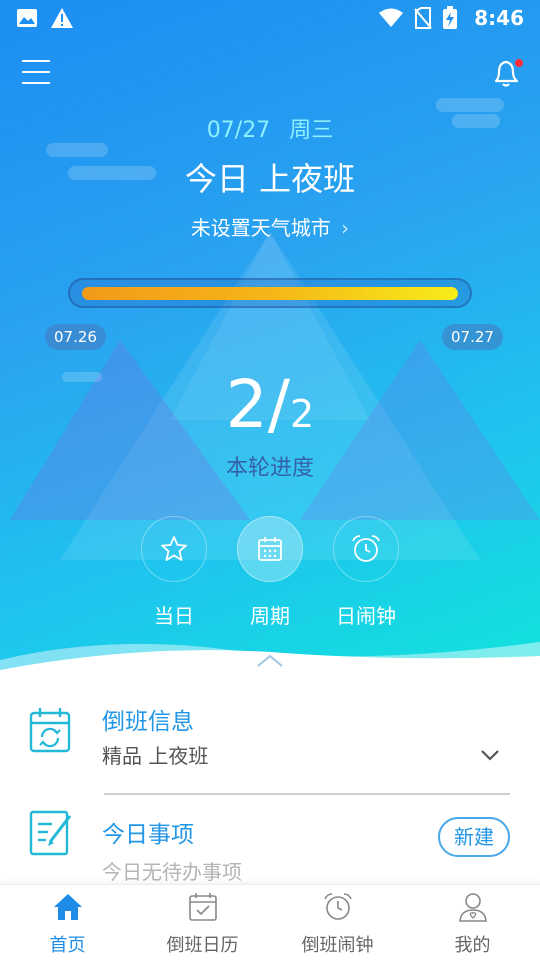 Image resolution: width=540 pixels, height=960 pixels. I want to click on notification-button, so click(507, 73).